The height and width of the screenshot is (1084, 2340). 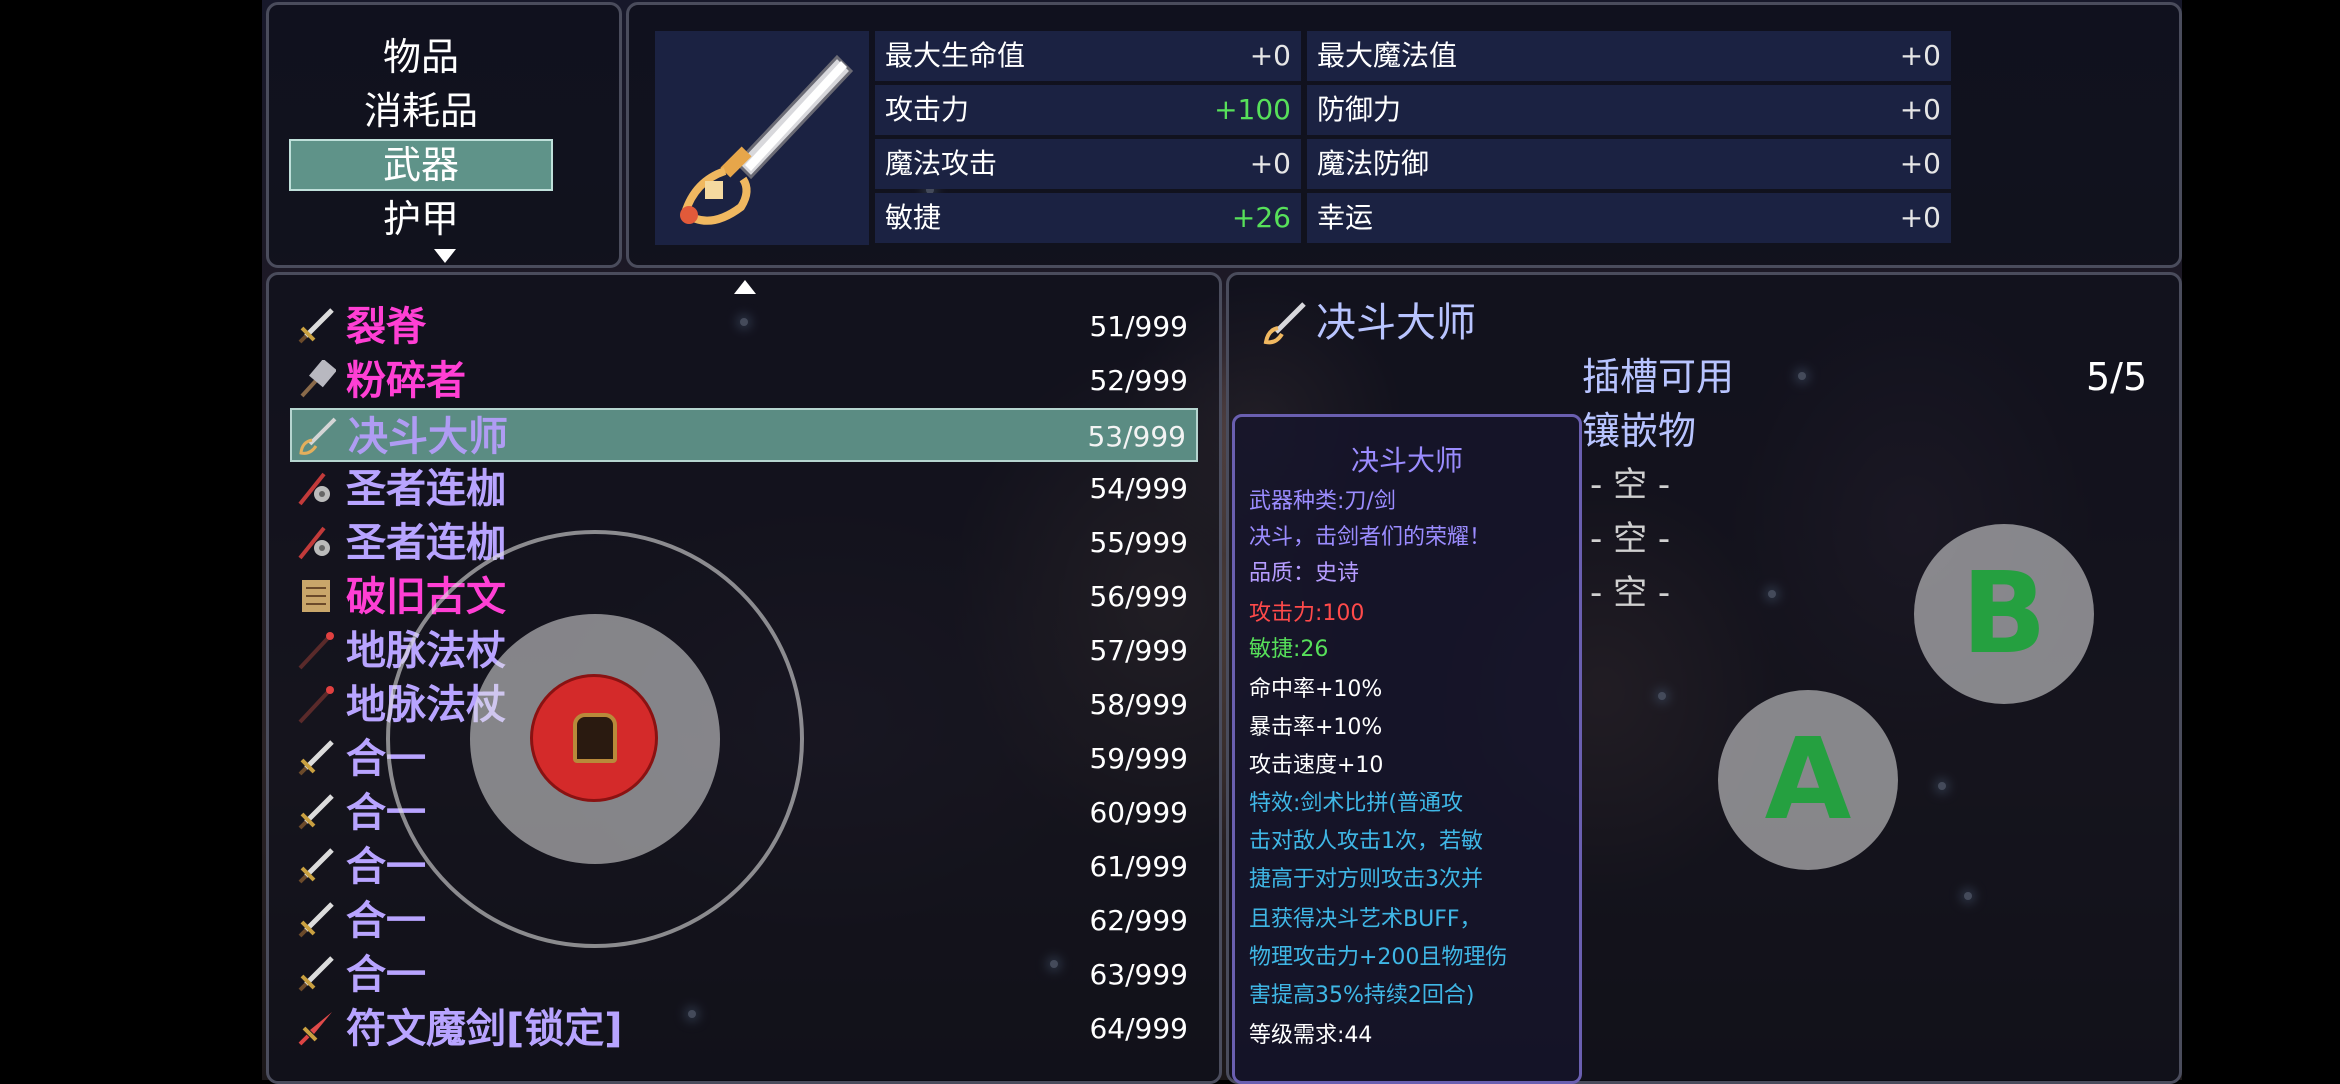 I want to click on item-count: 54/999, so click(x=1138, y=488).